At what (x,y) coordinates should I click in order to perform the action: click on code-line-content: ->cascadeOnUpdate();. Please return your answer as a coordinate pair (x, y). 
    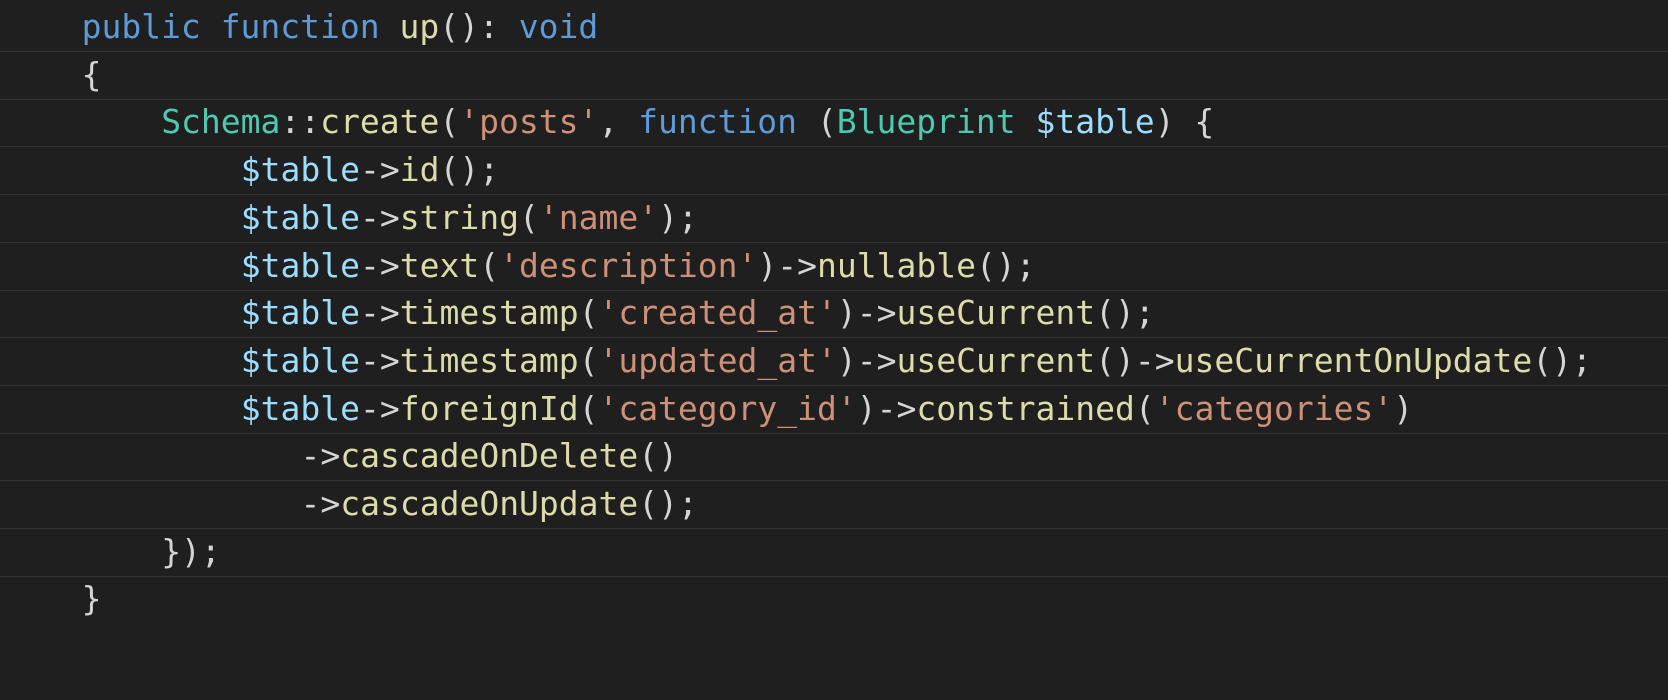
    Looking at the image, I should click on (499, 504).